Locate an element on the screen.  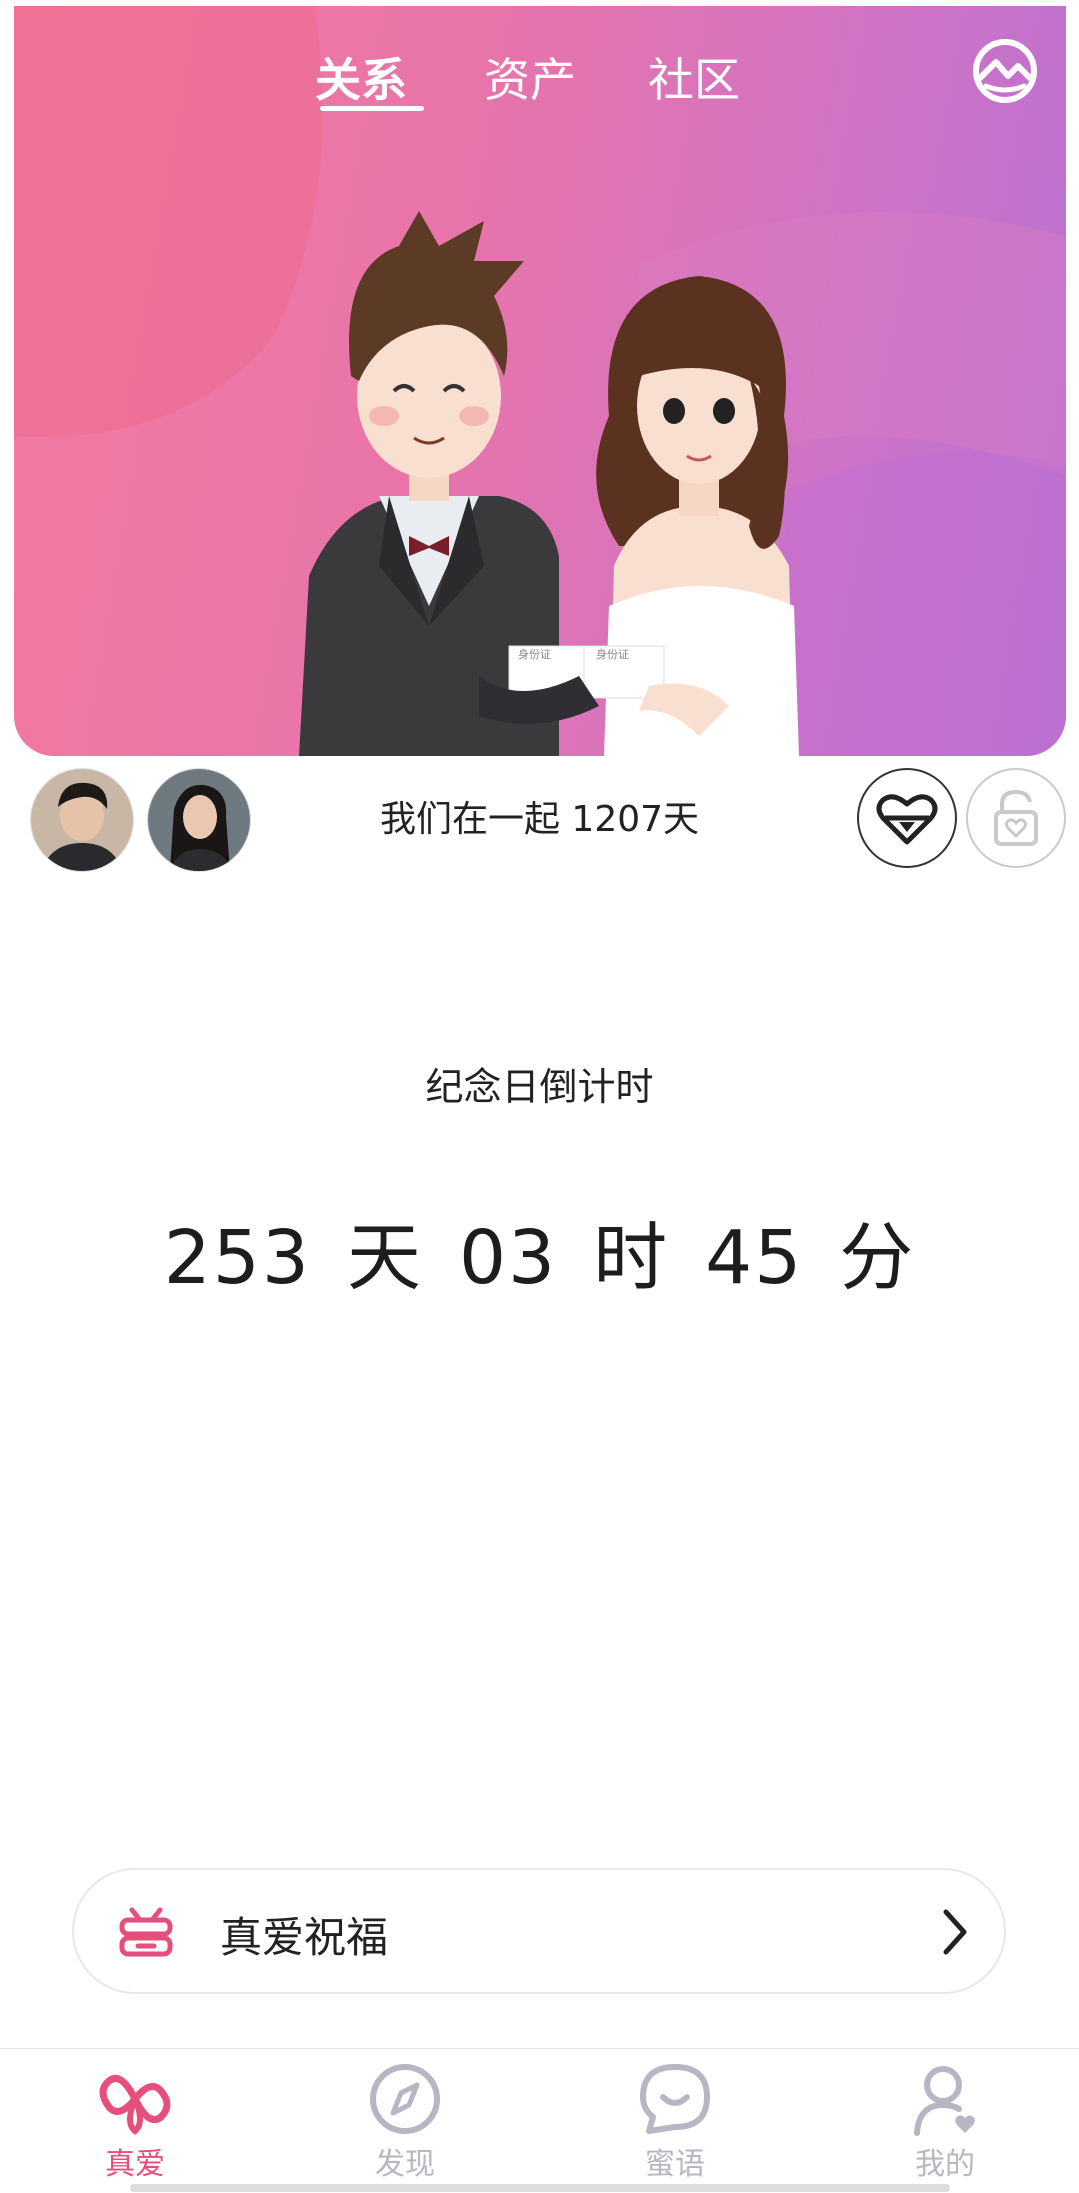
infinity-heart-icon is located at coordinates (135, 2104).